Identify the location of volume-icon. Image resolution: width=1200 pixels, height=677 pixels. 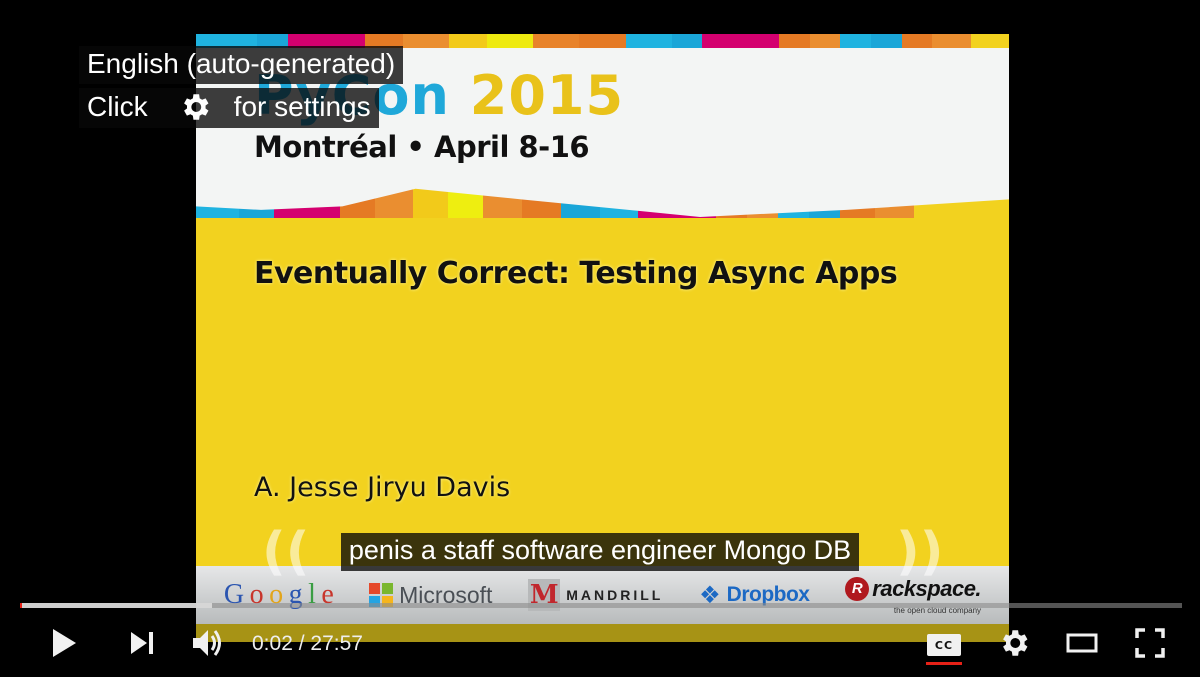
(208, 645).